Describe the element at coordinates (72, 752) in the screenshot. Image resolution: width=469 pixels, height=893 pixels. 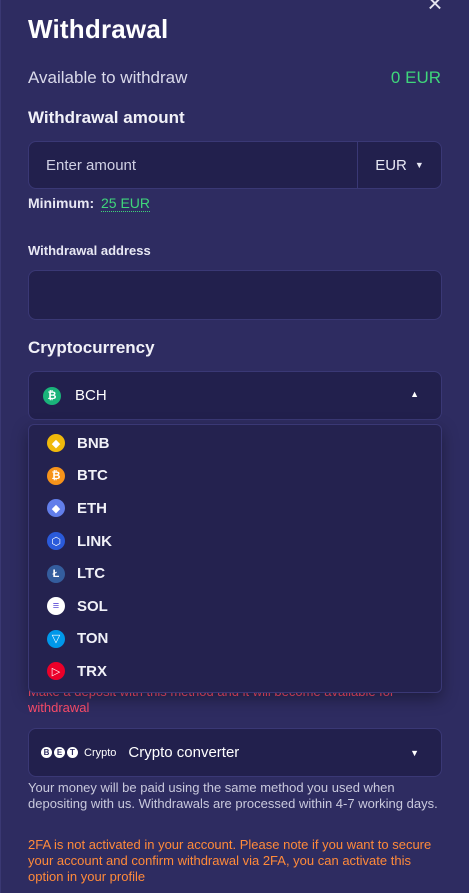
I see `brand-letter: T` at that location.